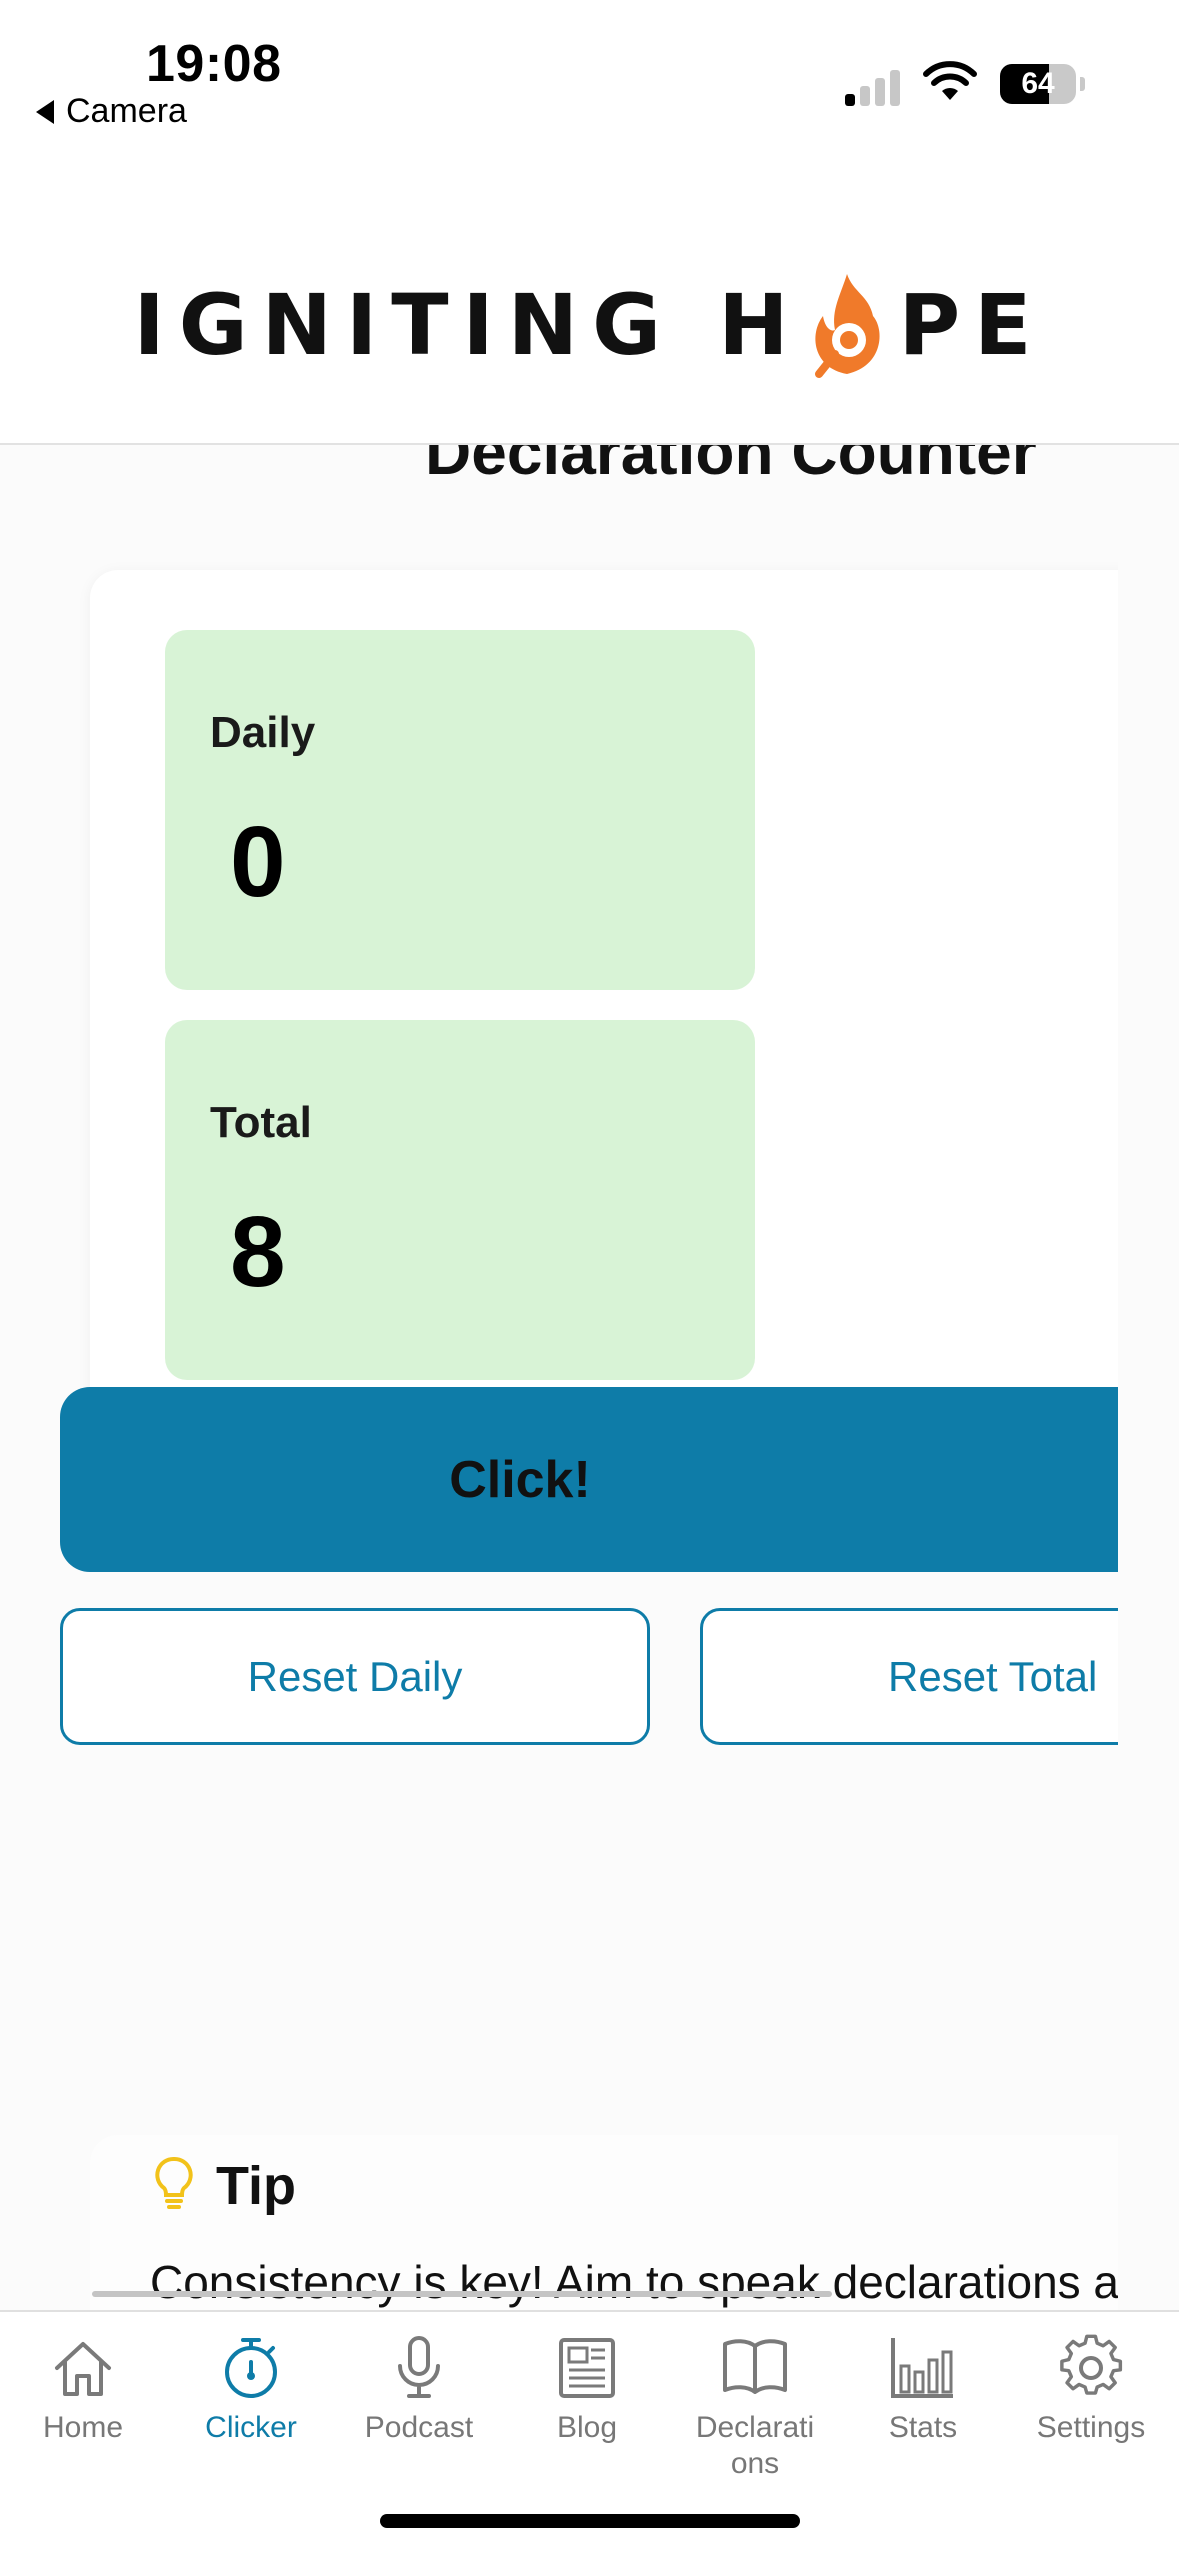 Image resolution: width=1179 pixels, height=2556 pixels. I want to click on gear-icon, so click(1091, 2364).